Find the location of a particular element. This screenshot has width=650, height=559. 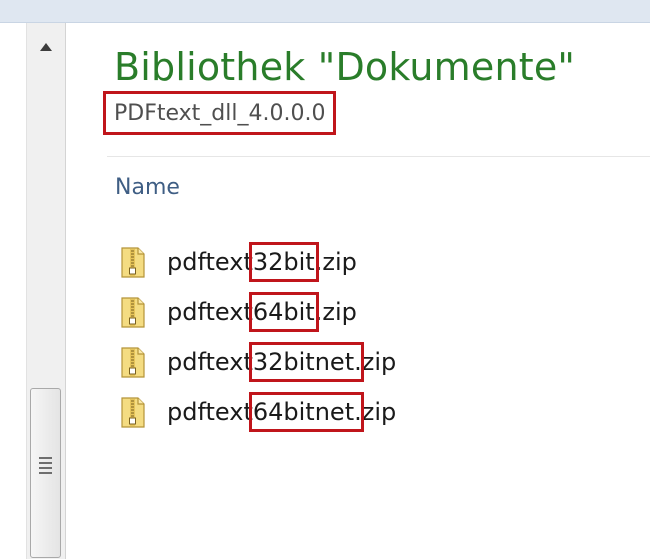

library-subtitle: PDFtext_dll_4.0.0.0 is located at coordinates (220, 113).